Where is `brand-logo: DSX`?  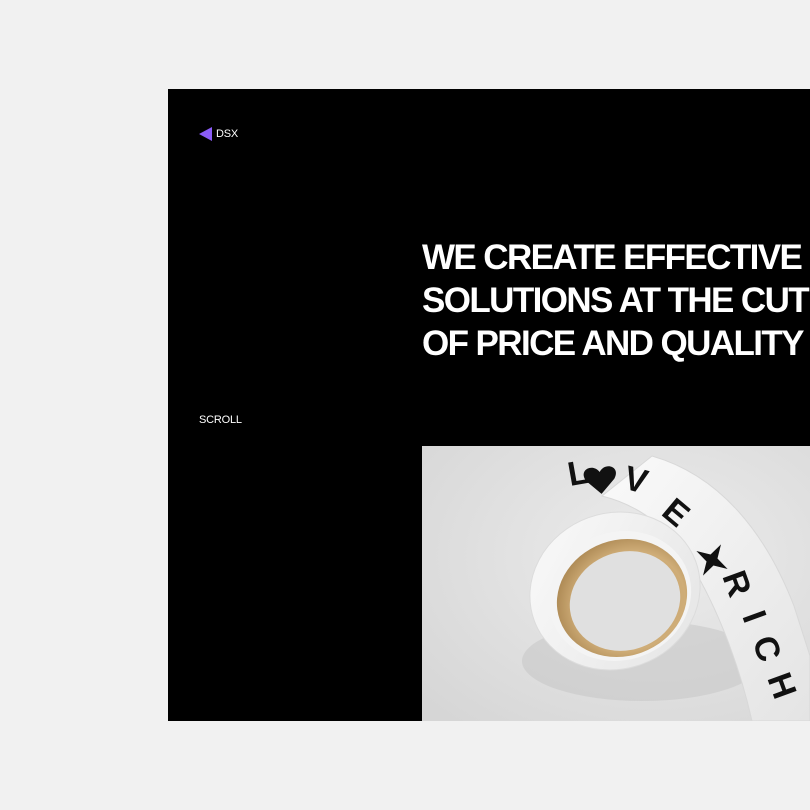 brand-logo: DSX is located at coordinates (218, 134).